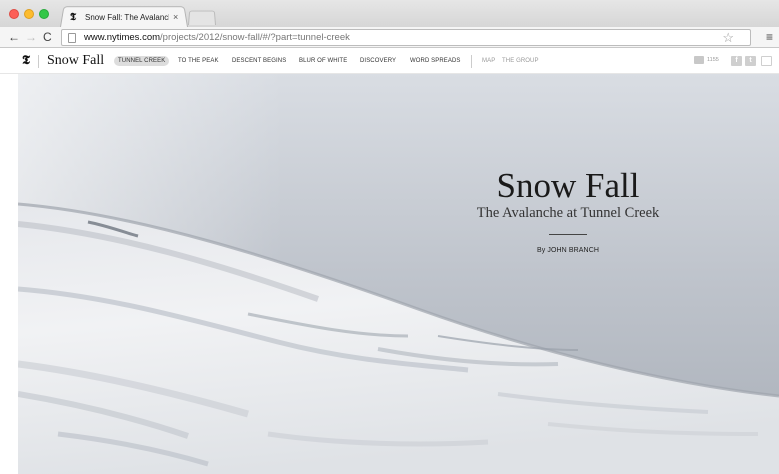  Describe the element at coordinates (435, 61) in the screenshot. I see `chapter-word-spreads: WORD SPREADS` at that location.